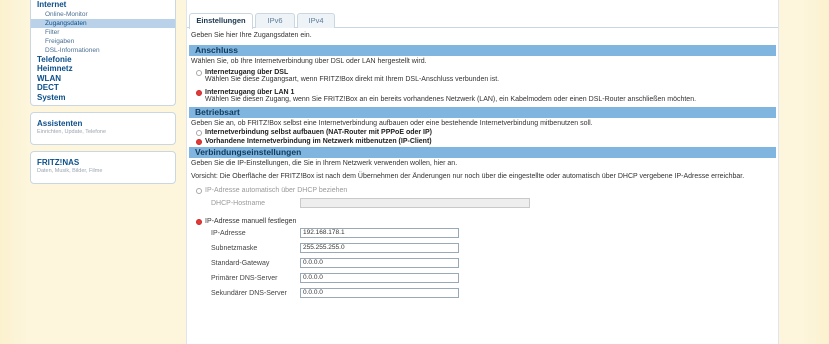 This screenshot has height=344, width=829. What do you see at coordinates (199, 133) in the screenshot?
I see `radio-nat-router` at bounding box center [199, 133].